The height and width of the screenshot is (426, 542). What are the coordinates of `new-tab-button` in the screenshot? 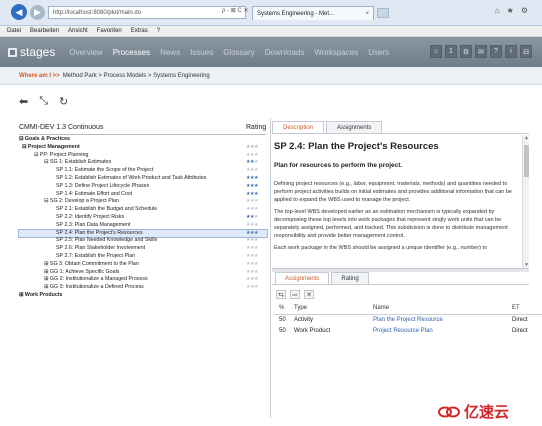 It's located at (383, 13).